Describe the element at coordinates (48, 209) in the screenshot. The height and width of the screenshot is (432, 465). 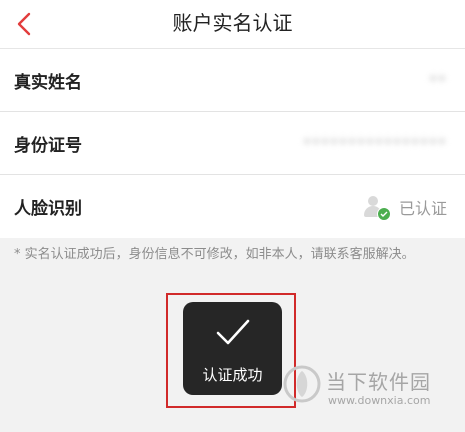
I see `face-recognition-label: 人脸识别` at that location.